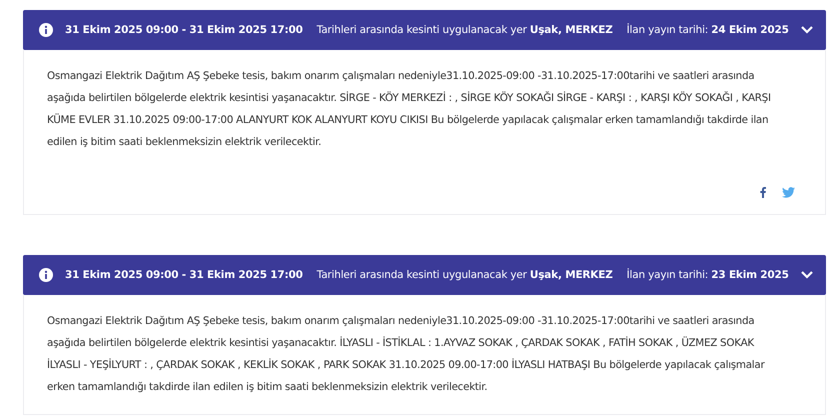 This screenshot has width=836, height=416. Describe the element at coordinates (707, 275) in the screenshot. I see `publish-date: İlan yayın tarihi: 23 Ekim 2025` at that location.